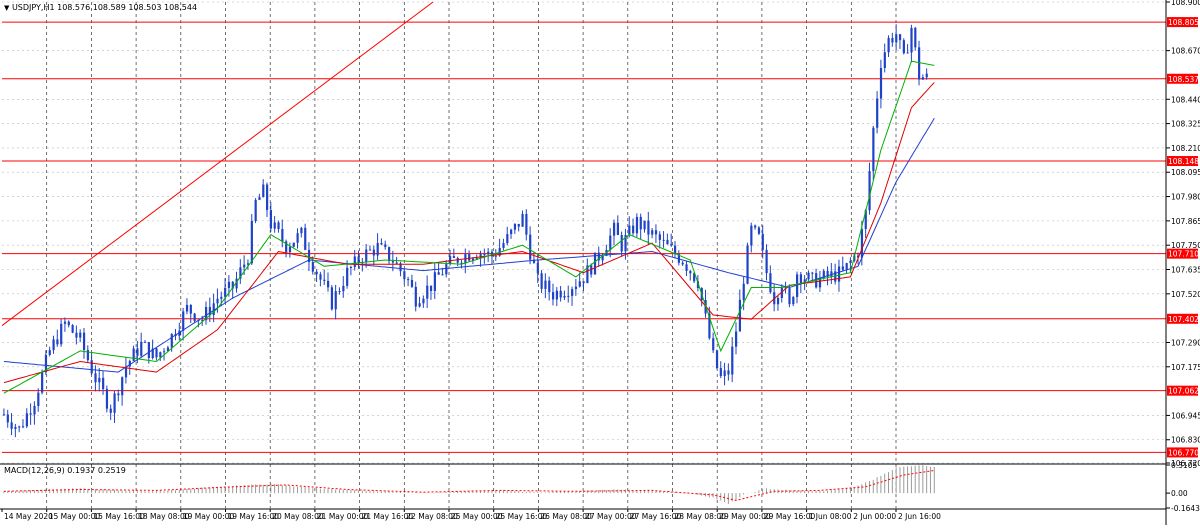 The height and width of the screenshot is (529, 1200). Describe the element at coordinates (1185, 508) in the screenshot. I see `macd-y-tick-label: -0.1643` at that location.